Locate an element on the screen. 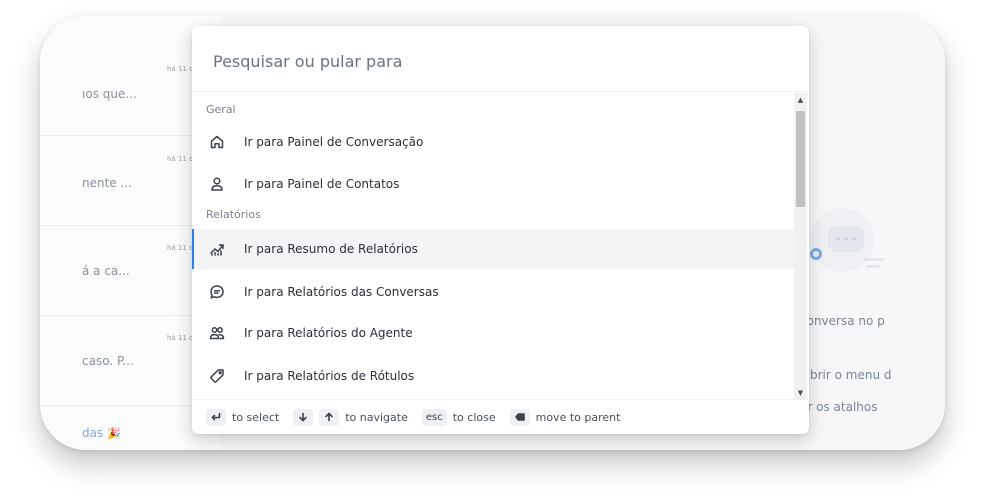  empty-state-hint: brir o menu d is located at coordinates (851, 375).